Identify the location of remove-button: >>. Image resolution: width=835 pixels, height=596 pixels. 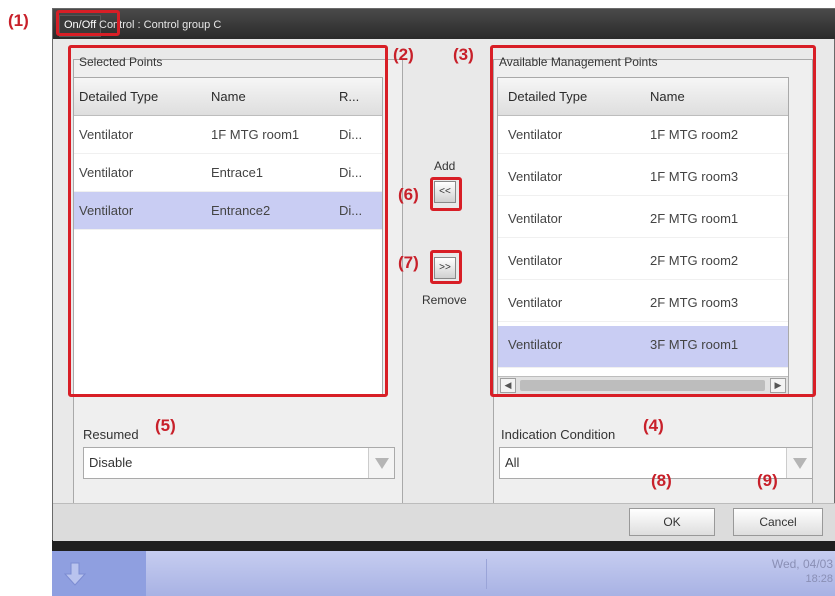
(445, 268).